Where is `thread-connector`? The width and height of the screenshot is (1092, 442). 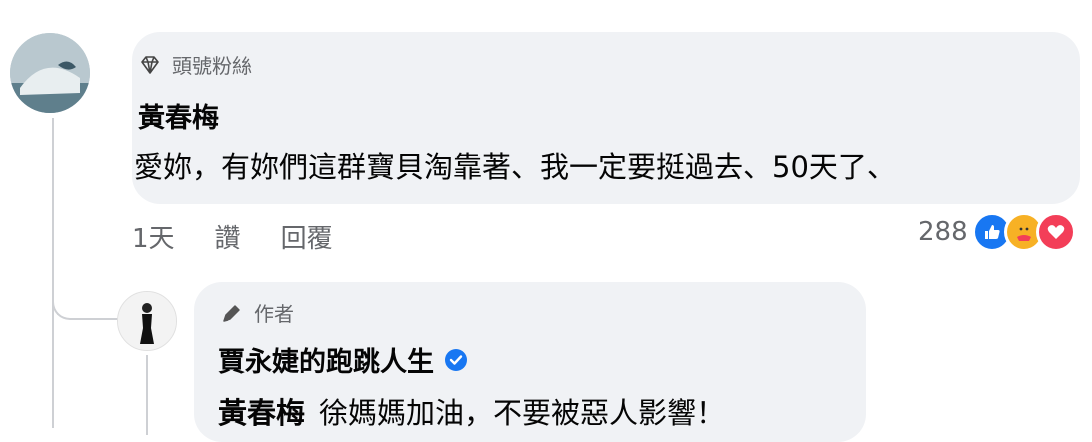 thread-connector is located at coordinates (85, 291).